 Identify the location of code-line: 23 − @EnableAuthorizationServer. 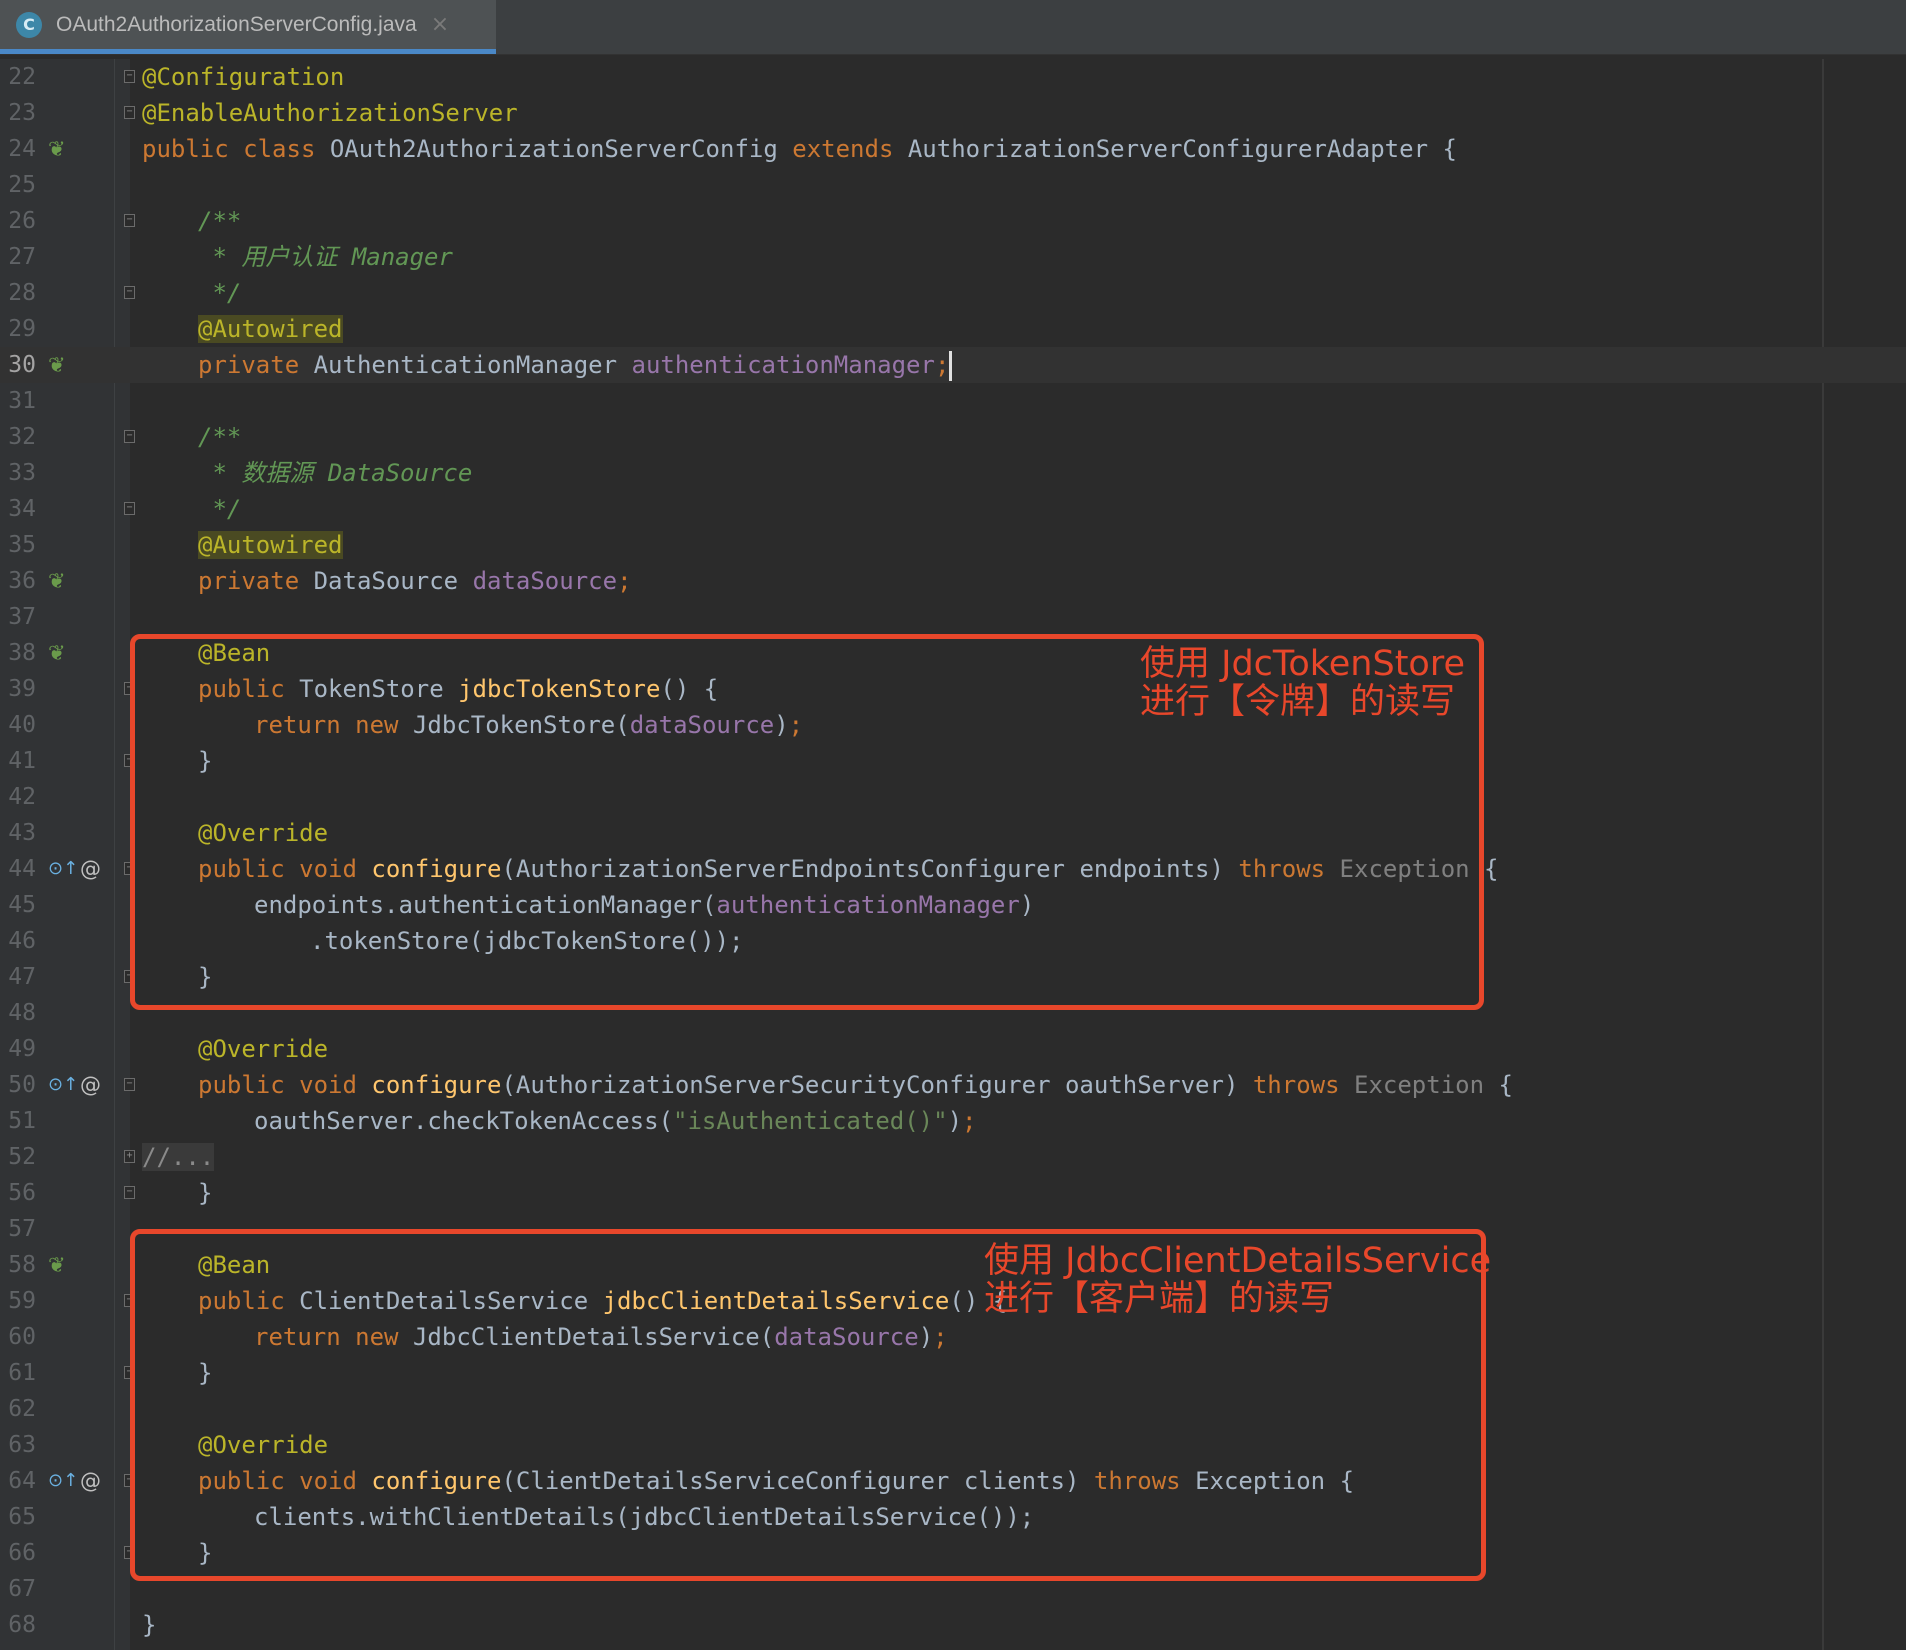
(953, 113).